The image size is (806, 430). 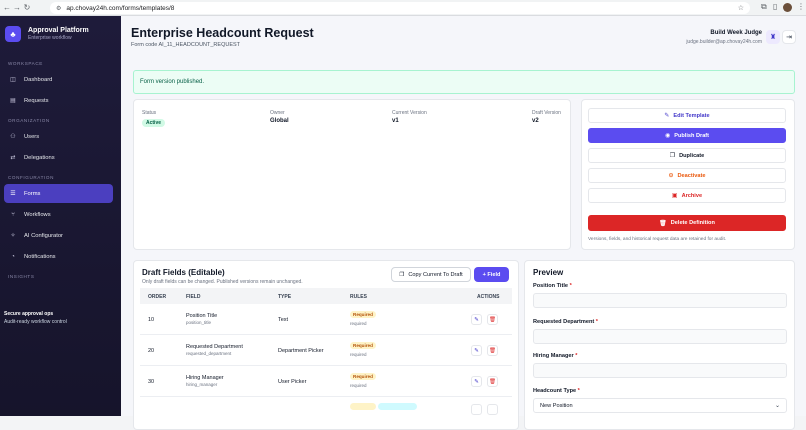 I want to click on address-bar: ⚙ ap.chovay24h.com/forms/templates/8 ☆, so click(x=400, y=8).